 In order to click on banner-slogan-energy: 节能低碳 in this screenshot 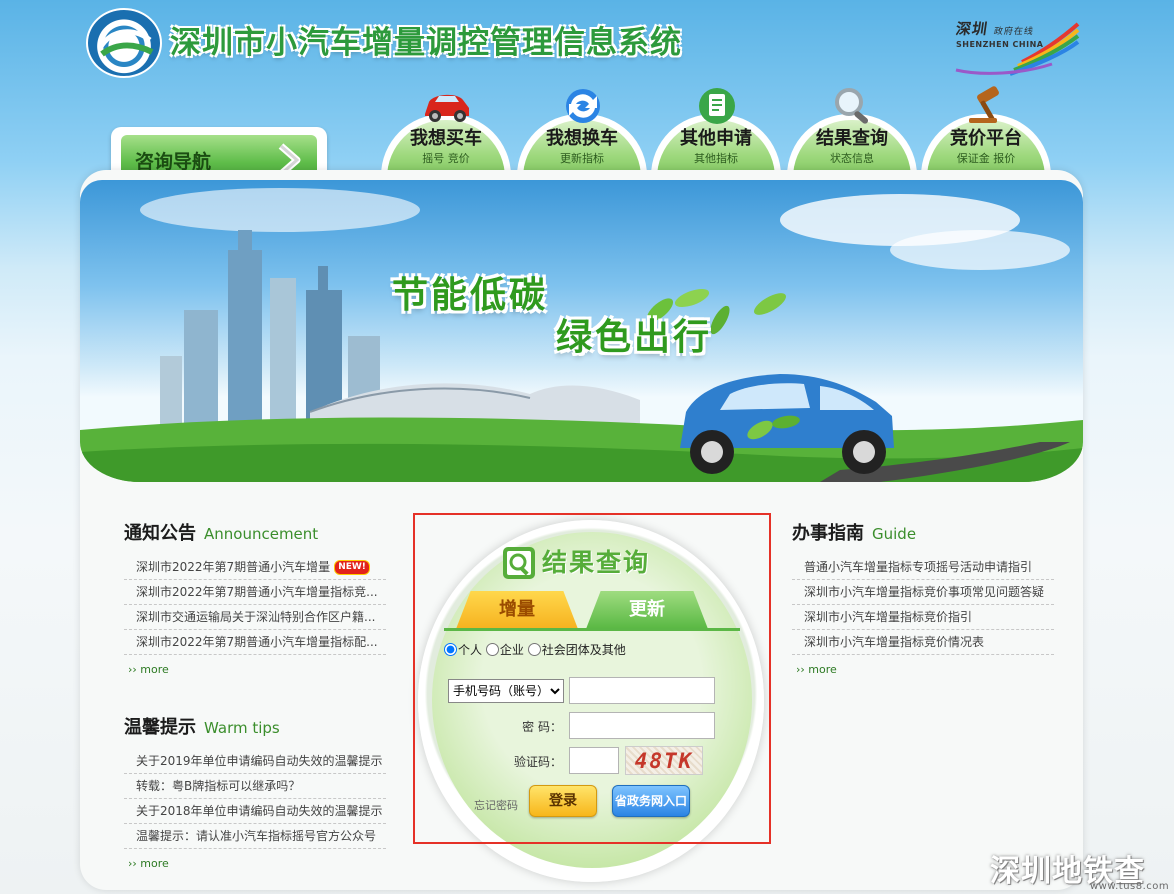, I will do `click(470, 295)`.